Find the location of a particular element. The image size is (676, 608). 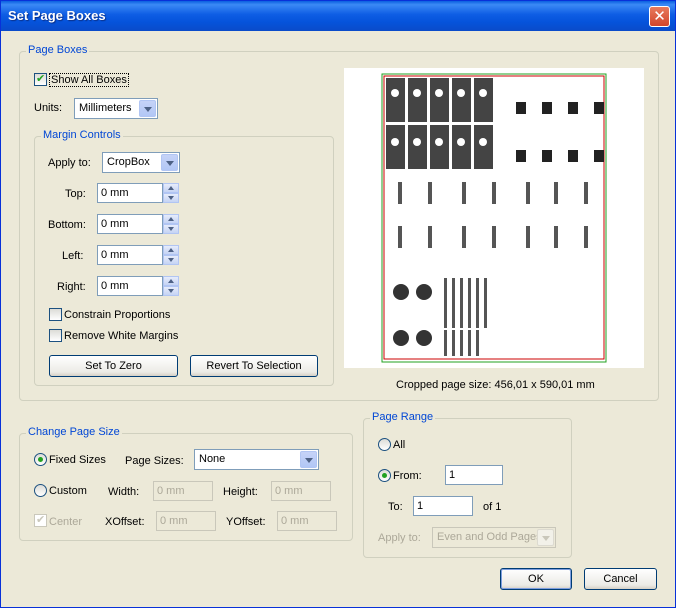

yoffset-value: 0 mm is located at coordinates (295, 521).